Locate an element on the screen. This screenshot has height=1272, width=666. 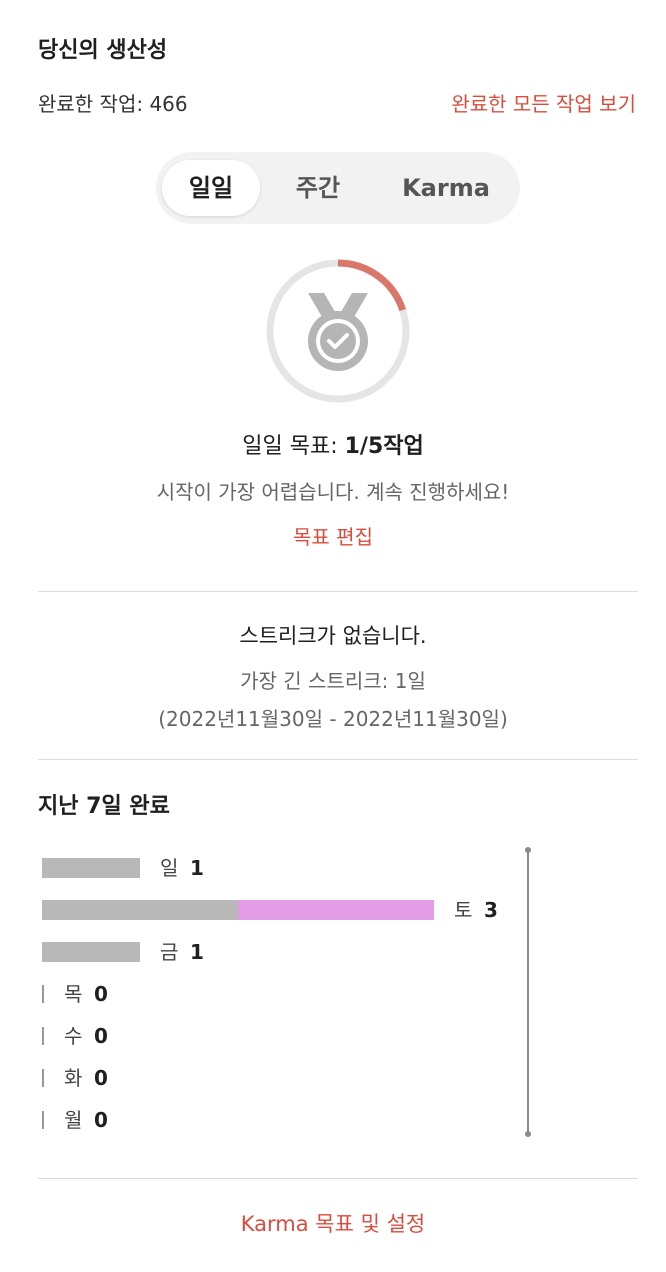
day-label: 목 is located at coordinates (73, 994).